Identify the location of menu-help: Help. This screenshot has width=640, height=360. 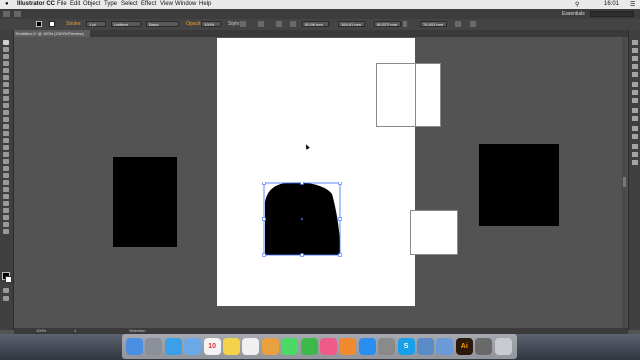
(205, 4).